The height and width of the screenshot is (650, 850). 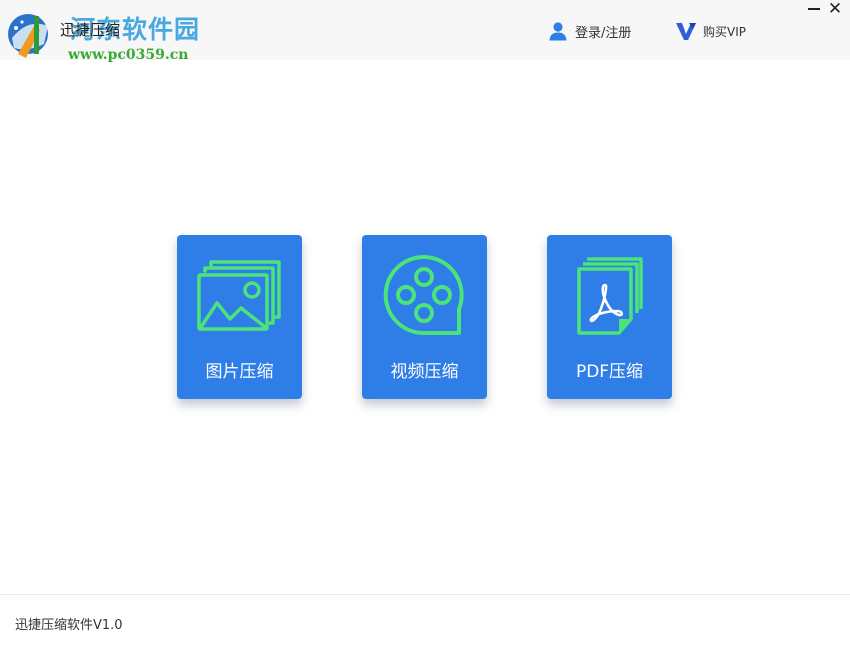 What do you see at coordinates (69, 625) in the screenshot?
I see `version-text: 迅捷压缩软件V1.0` at bounding box center [69, 625].